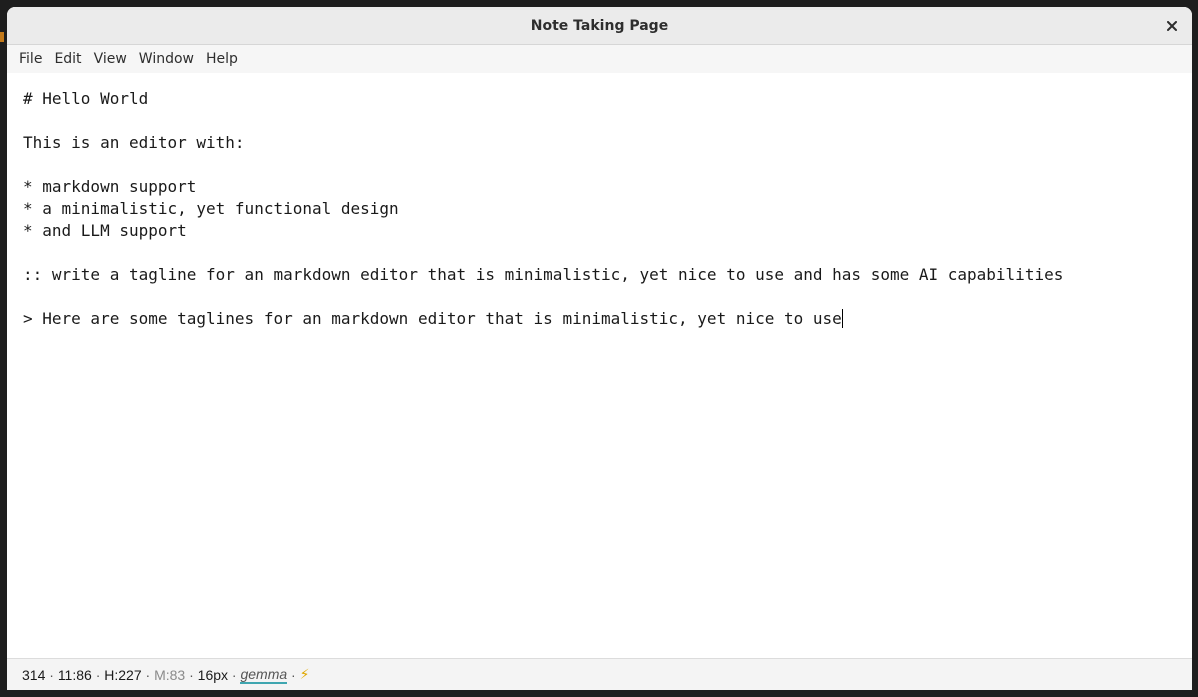 This screenshot has width=1198, height=697. Describe the element at coordinates (67, 59) in the screenshot. I see `menu-edit: Edit` at that location.